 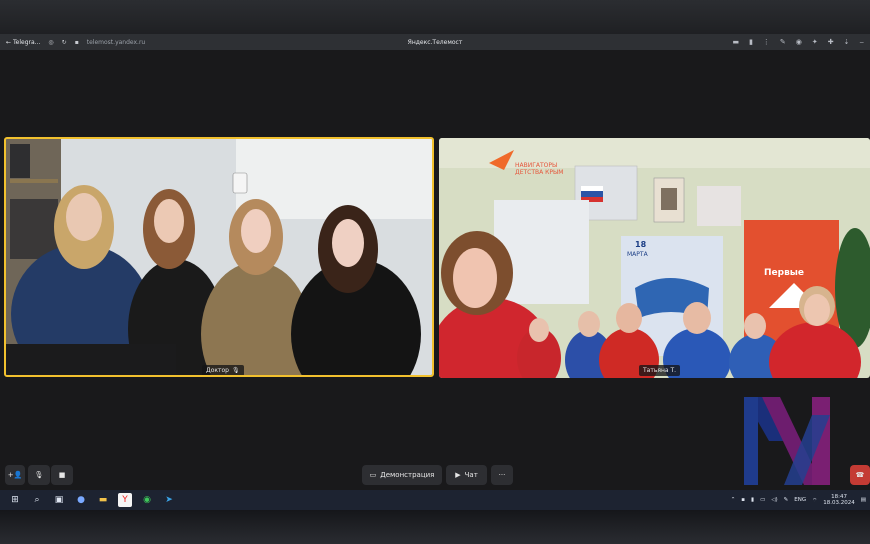 I want to click on channel-logo, so click(x=787, y=441).